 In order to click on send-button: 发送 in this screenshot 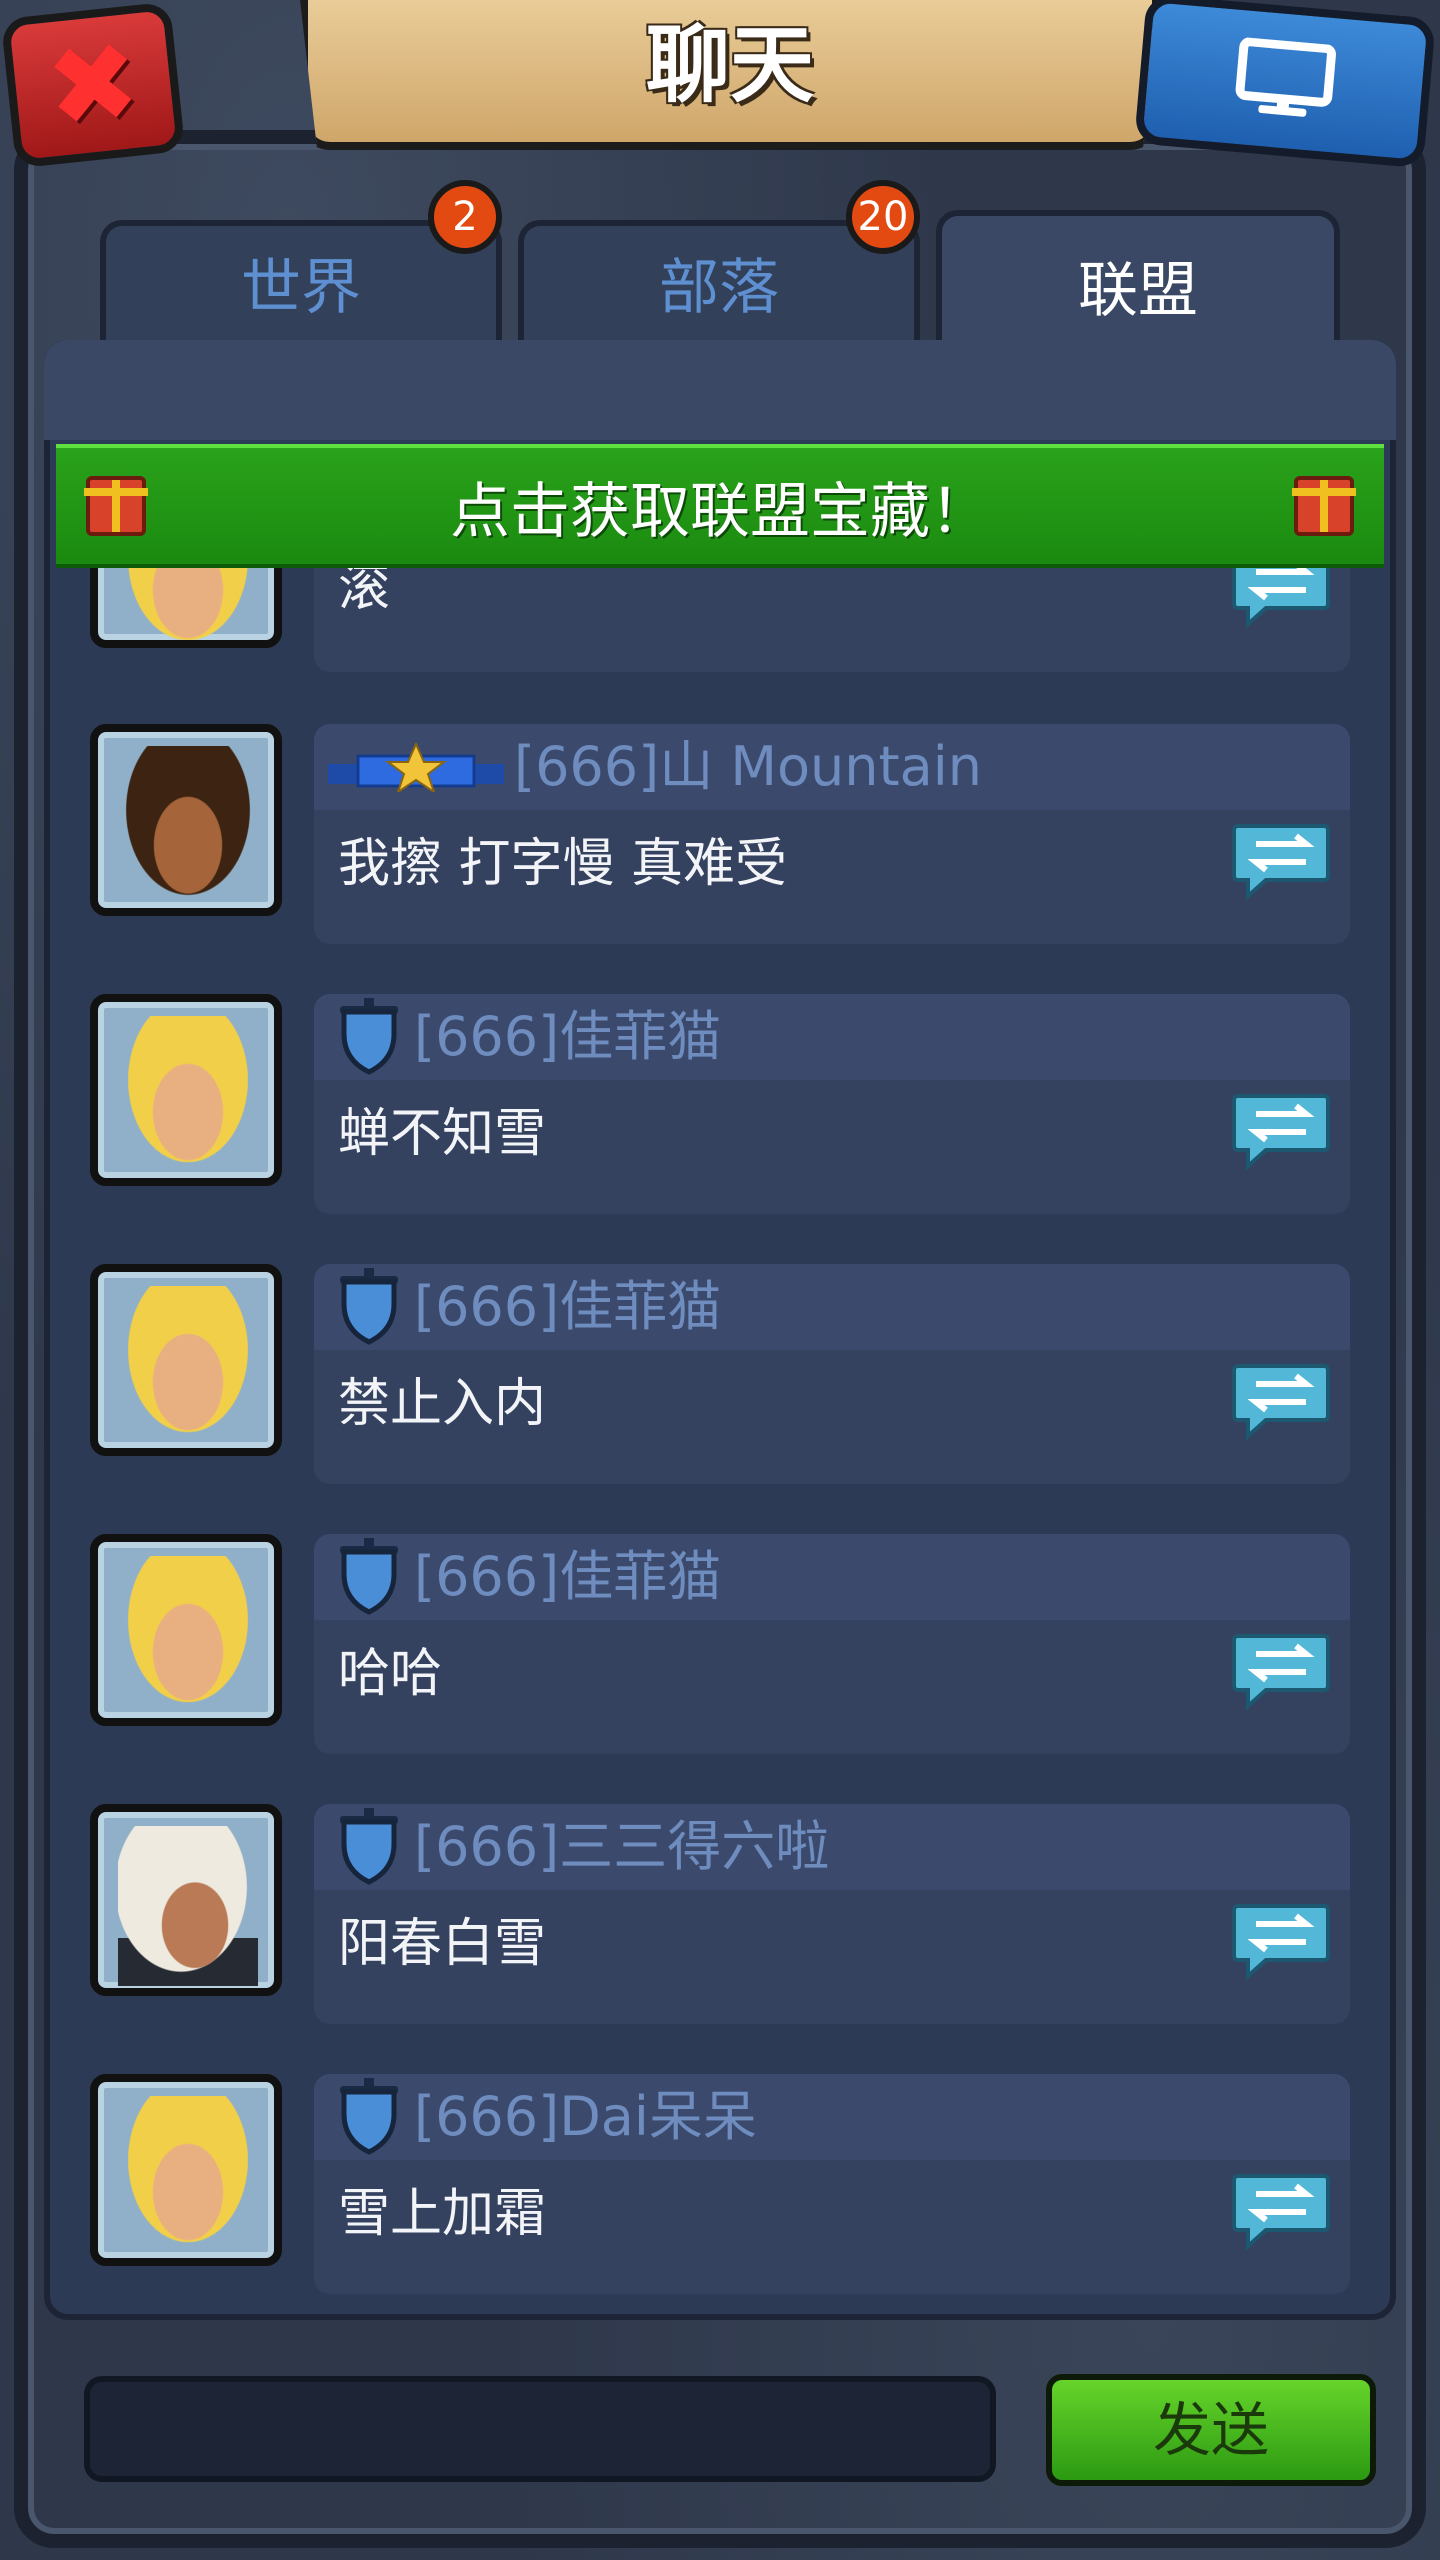, I will do `click(1211, 2430)`.